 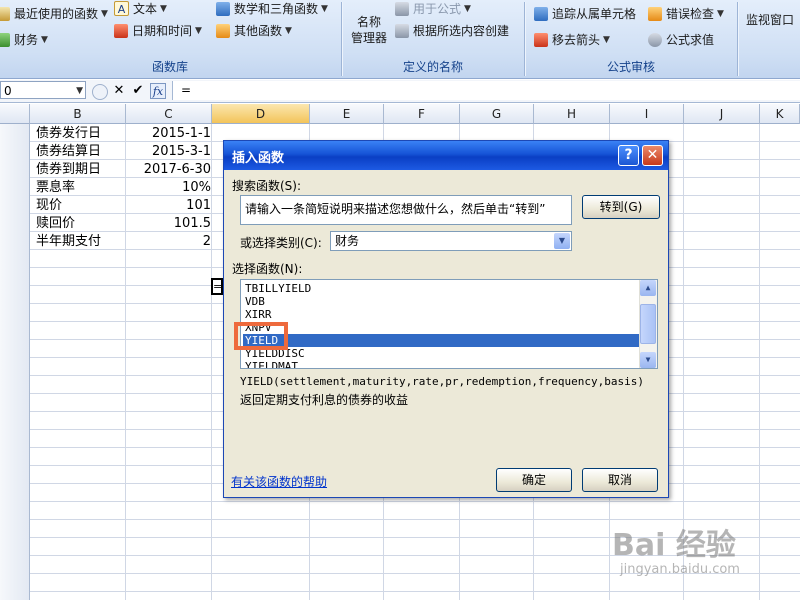 I want to click on trace-arrow-icon, so click(x=541, y=13).